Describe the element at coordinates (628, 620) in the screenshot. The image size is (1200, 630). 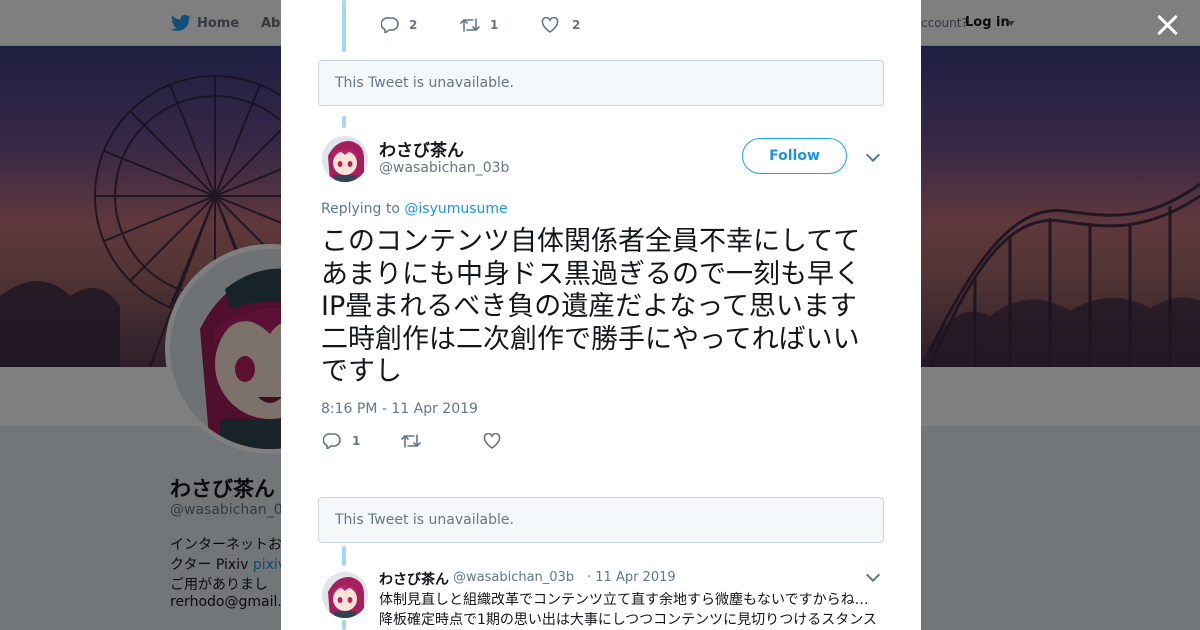
I see `tweet-text-line: 降板確定時点で1期の思い出は大事にしつつコンテンツに見切りつけるスタンス` at that location.